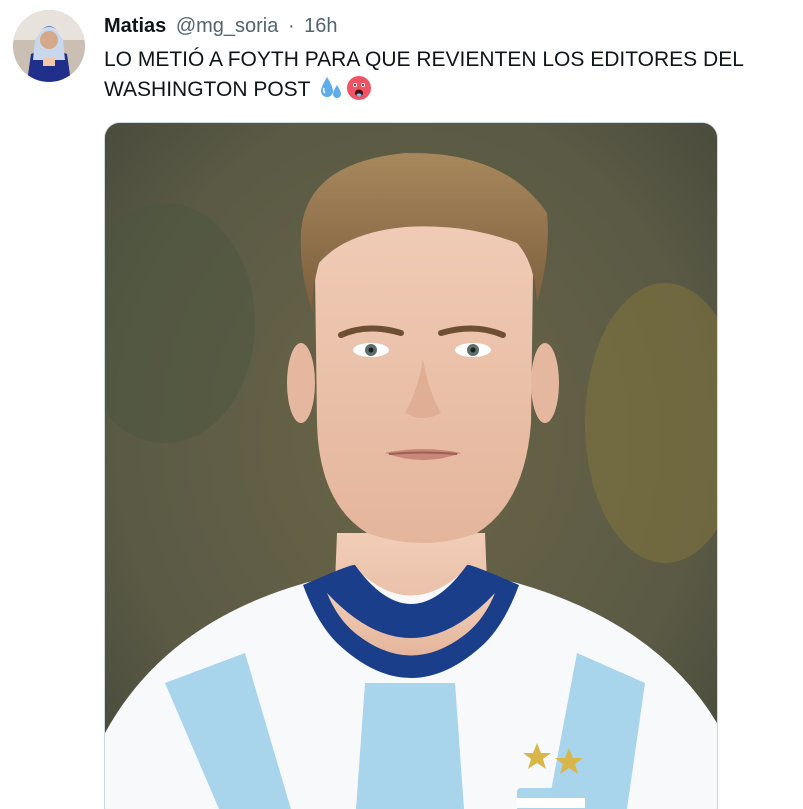 The width and height of the screenshot is (803, 809). I want to click on timestamp: 16h, so click(320, 26).